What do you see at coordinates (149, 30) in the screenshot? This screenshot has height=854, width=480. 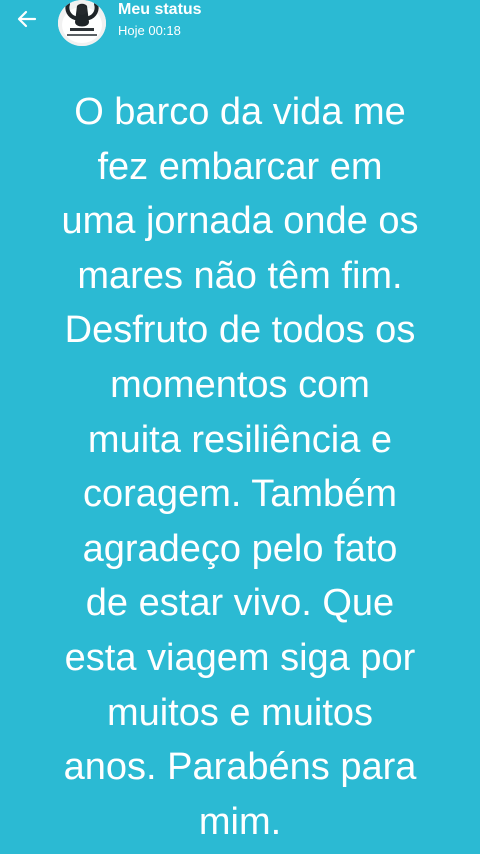 I see `status-time: Hoje 00:18` at bounding box center [149, 30].